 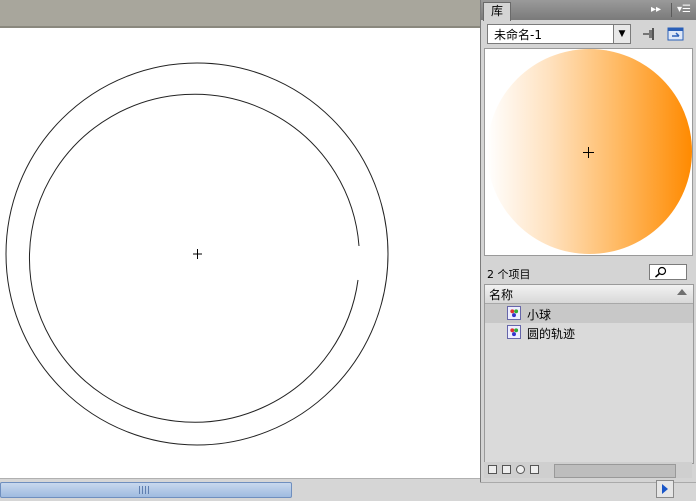 I want to click on column-name-label: 名称, so click(x=501, y=295).